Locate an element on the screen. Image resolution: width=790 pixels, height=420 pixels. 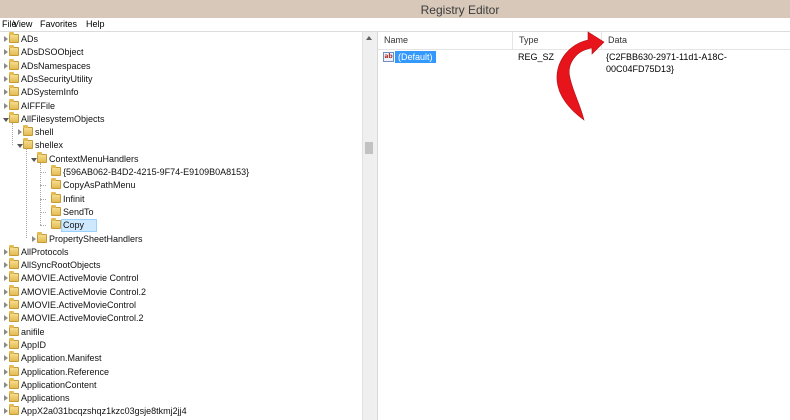
tree-item: {596AB062-B4D2-4215-9F74-E9109B0A8153} is located at coordinates (181, 172).